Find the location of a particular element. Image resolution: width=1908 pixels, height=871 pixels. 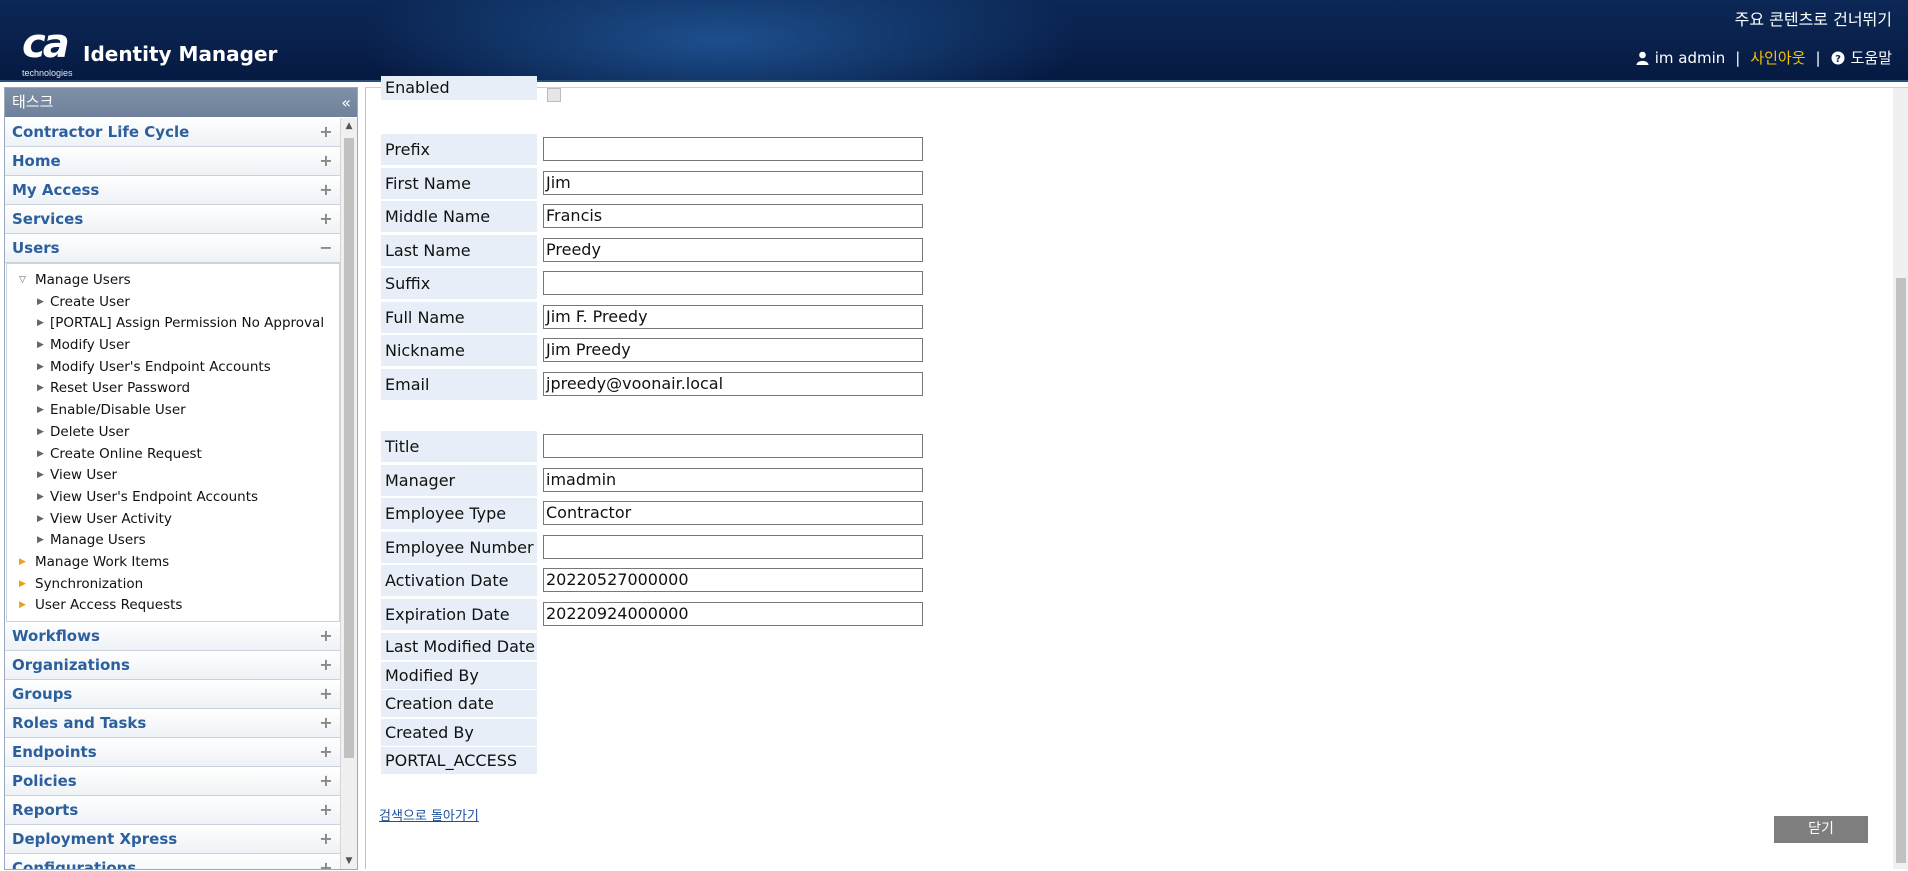

sidebar-category-label: Contractor Life Cycle is located at coordinates (101, 132).